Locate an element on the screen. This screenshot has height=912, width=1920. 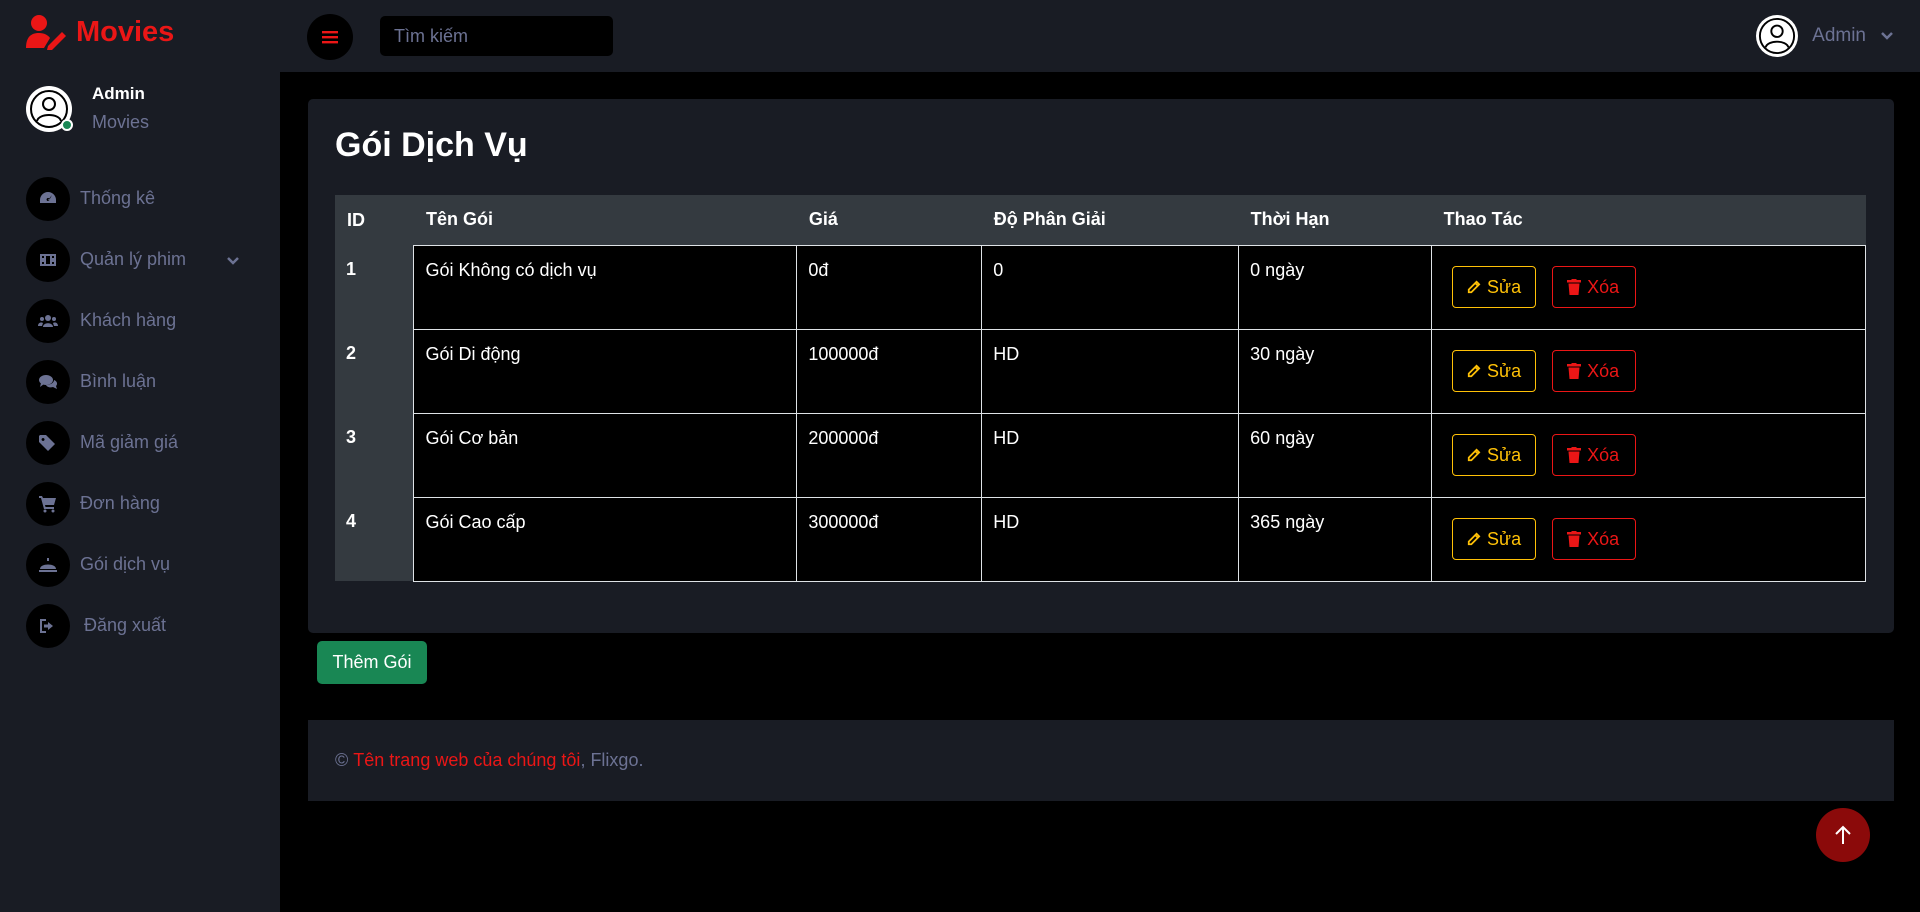
film-icon is located at coordinates (48, 259).